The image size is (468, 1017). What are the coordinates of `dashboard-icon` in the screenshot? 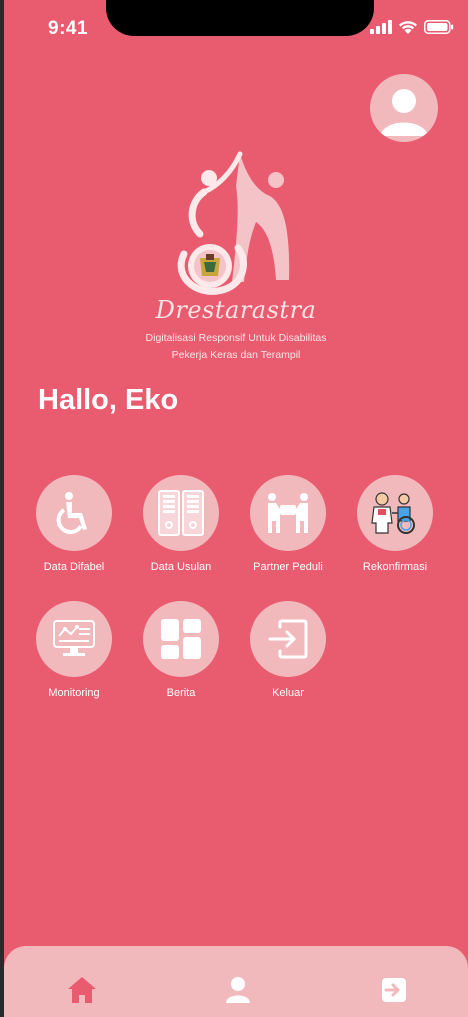 It's located at (181, 639).